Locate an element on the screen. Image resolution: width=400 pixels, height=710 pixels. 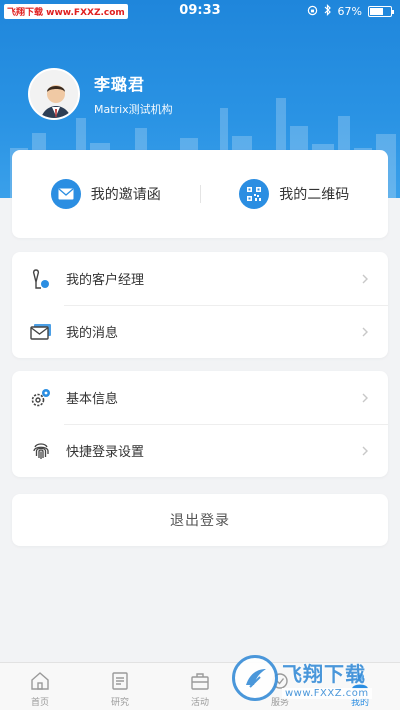
watermark-url: www.FXXZ.com is located at coordinates (327, 693).